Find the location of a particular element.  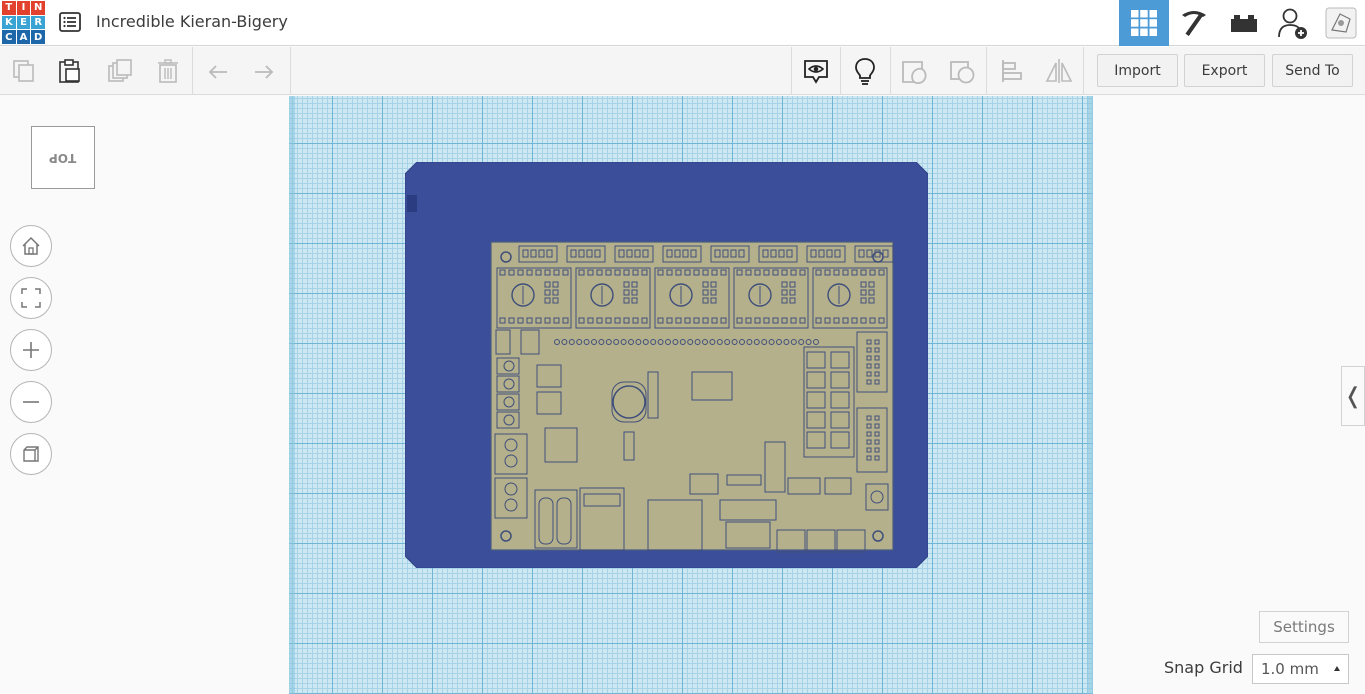

pickaxe-icon is located at coordinates (1194, 23).